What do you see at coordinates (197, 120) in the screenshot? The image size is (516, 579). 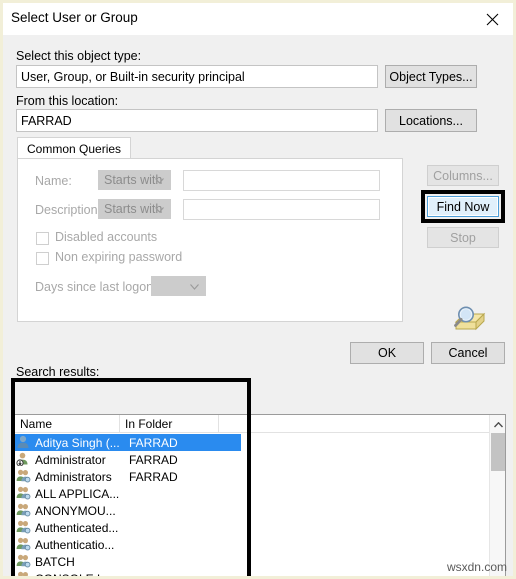 I see `location-field: FARRAD` at bounding box center [197, 120].